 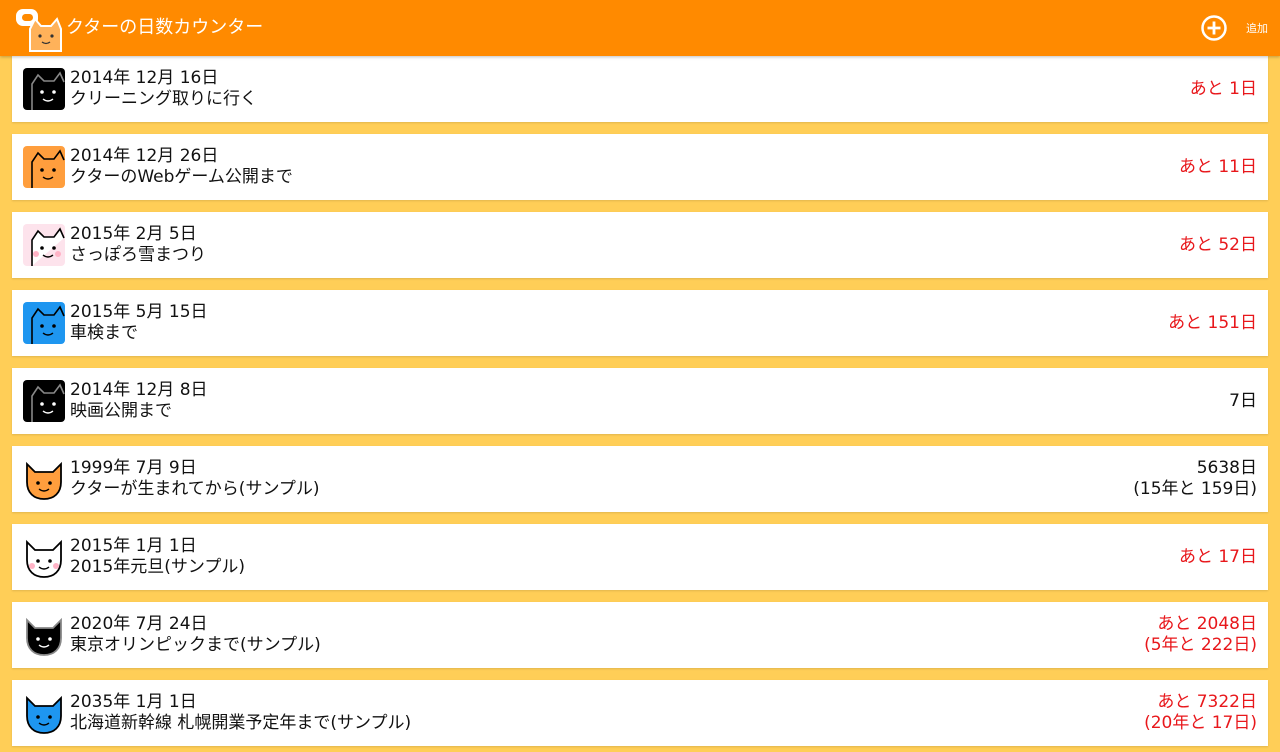 What do you see at coordinates (144, 78) in the screenshot?
I see `event-date: 2014年 12月 16日` at bounding box center [144, 78].